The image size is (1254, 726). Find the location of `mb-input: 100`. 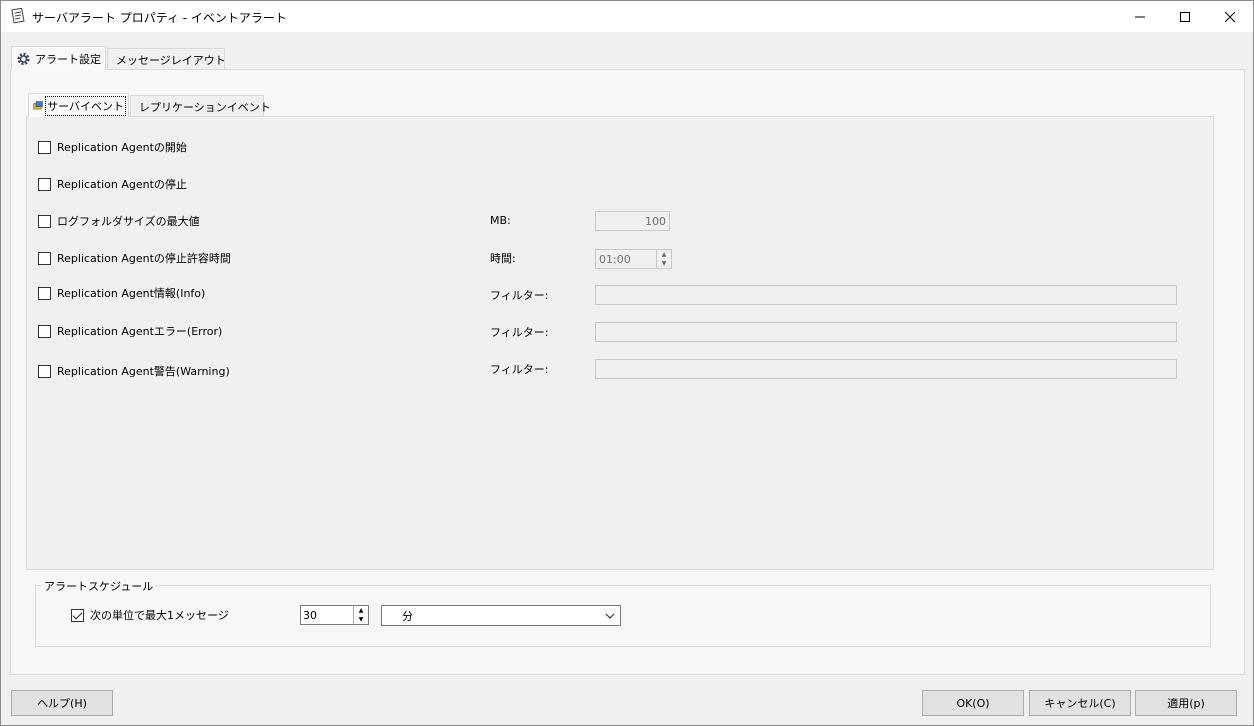

mb-input: 100 is located at coordinates (632, 221).